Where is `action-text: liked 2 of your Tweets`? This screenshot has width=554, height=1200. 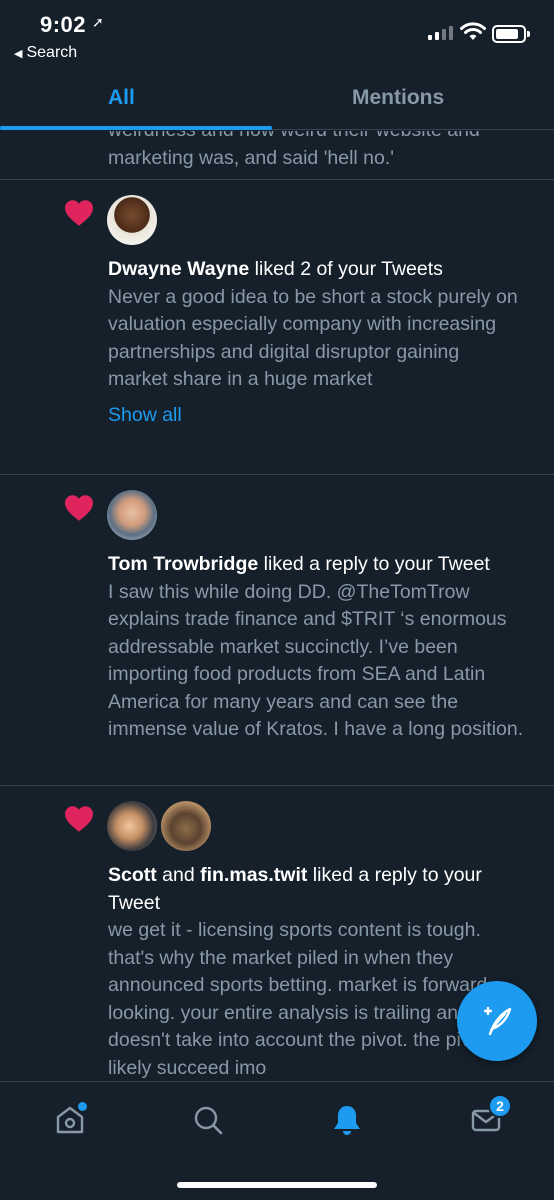
action-text: liked 2 of your Tweets is located at coordinates (346, 269).